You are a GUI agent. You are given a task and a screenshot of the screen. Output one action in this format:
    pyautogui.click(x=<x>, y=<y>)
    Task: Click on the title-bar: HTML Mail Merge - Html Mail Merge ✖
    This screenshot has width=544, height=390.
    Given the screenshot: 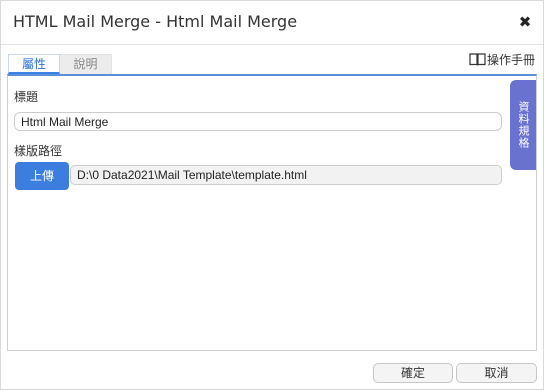 What is the action you would take?
    pyautogui.click(x=272, y=23)
    